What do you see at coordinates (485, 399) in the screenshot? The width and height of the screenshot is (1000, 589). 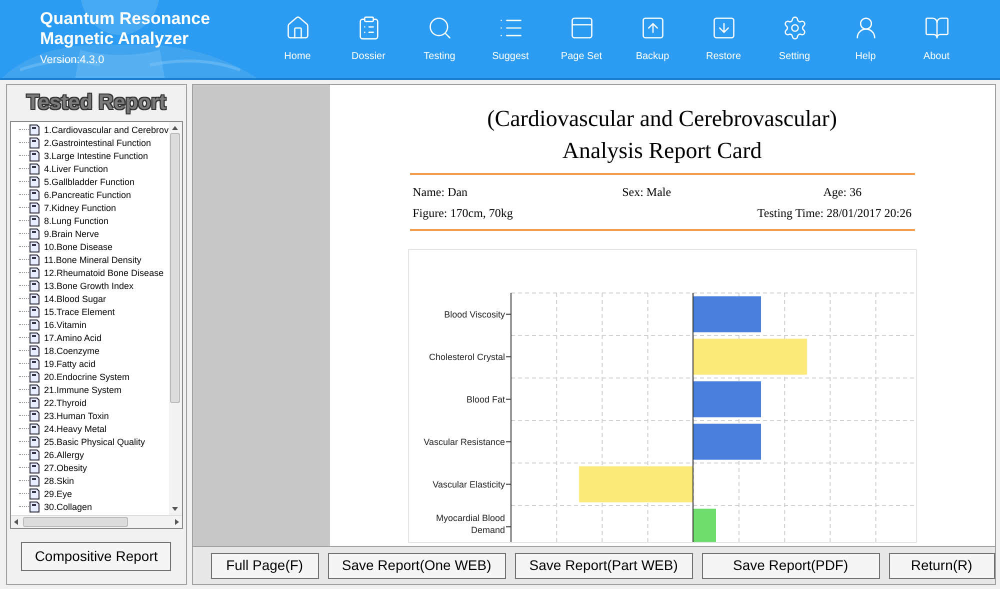 I see `axis-label: Blood Fat` at bounding box center [485, 399].